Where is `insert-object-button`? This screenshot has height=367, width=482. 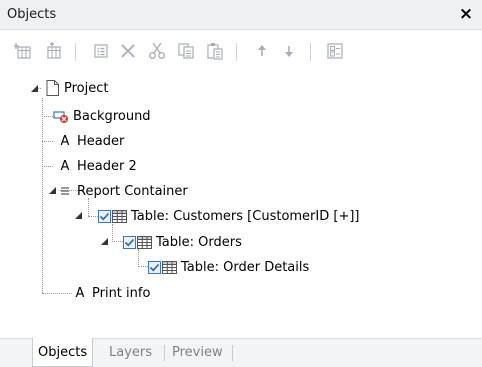
insert-object-button is located at coordinates (23, 51).